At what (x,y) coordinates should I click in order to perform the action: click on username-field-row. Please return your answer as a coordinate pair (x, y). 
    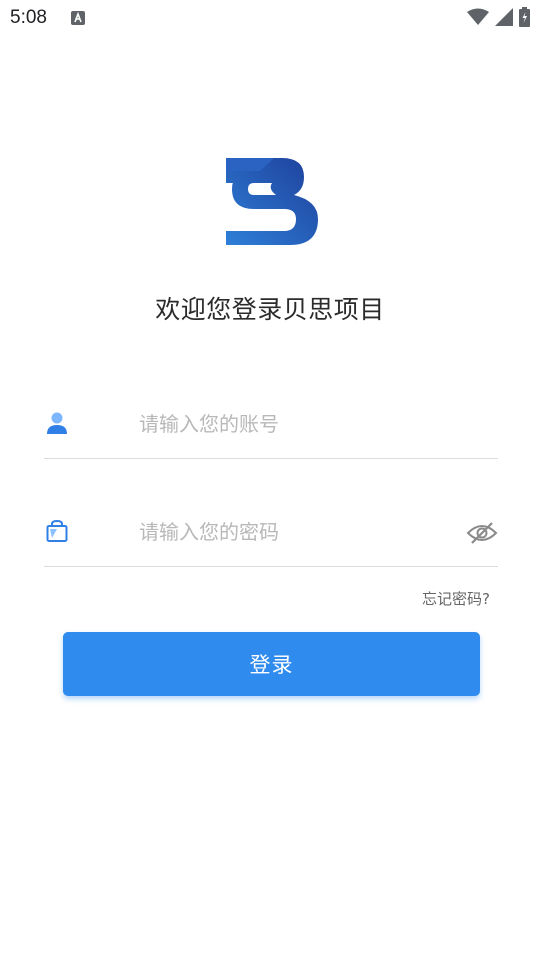
    Looking at the image, I should click on (271, 427).